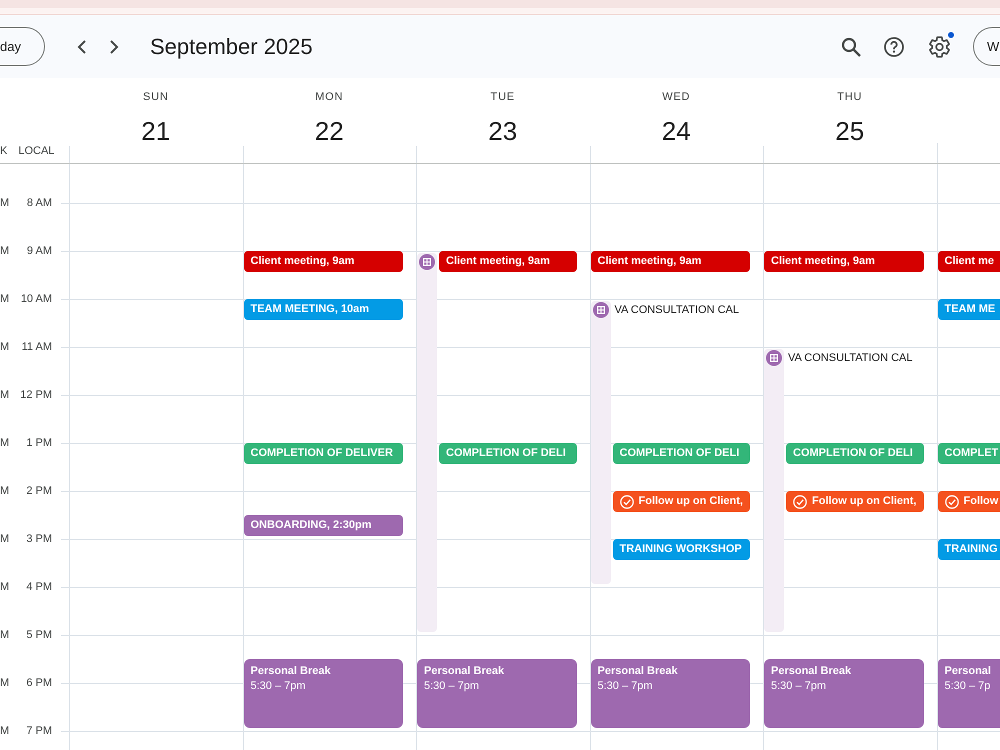  What do you see at coordinates (39, 443) in the screenshot?
I see `time-label: 1 PM` at bounding box center [39, 443].